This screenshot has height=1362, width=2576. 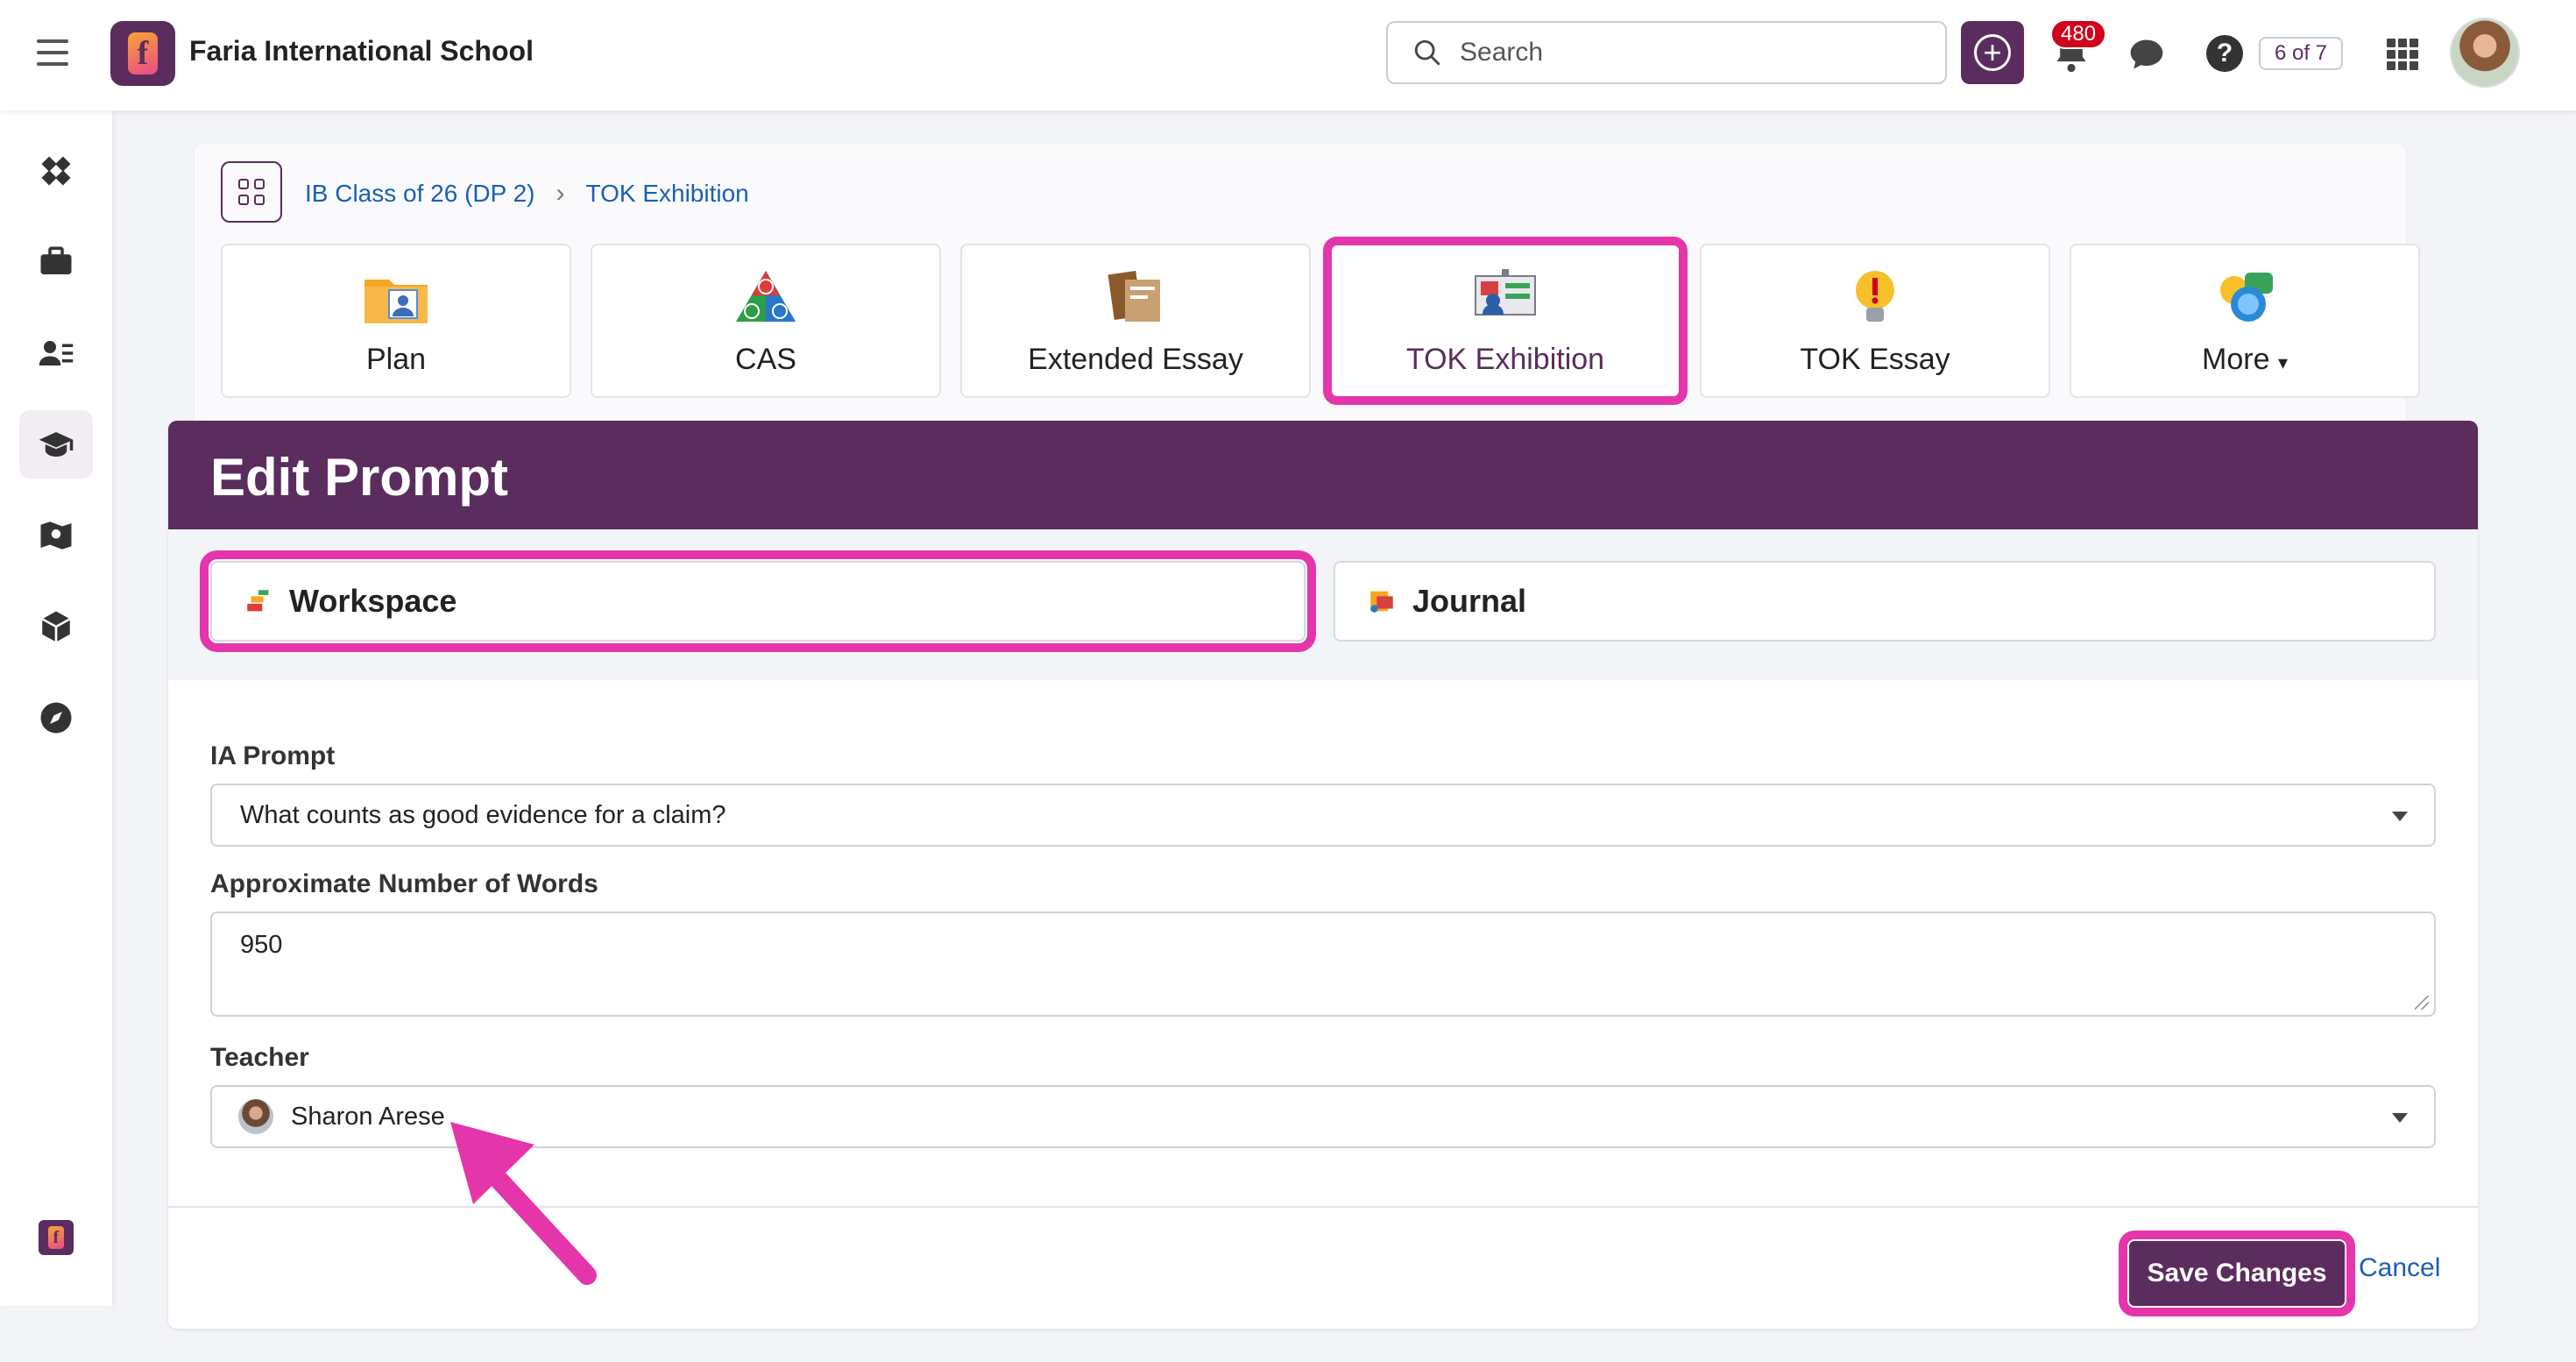 I want to click on folder-person-icon, so click(x=396, y=297).